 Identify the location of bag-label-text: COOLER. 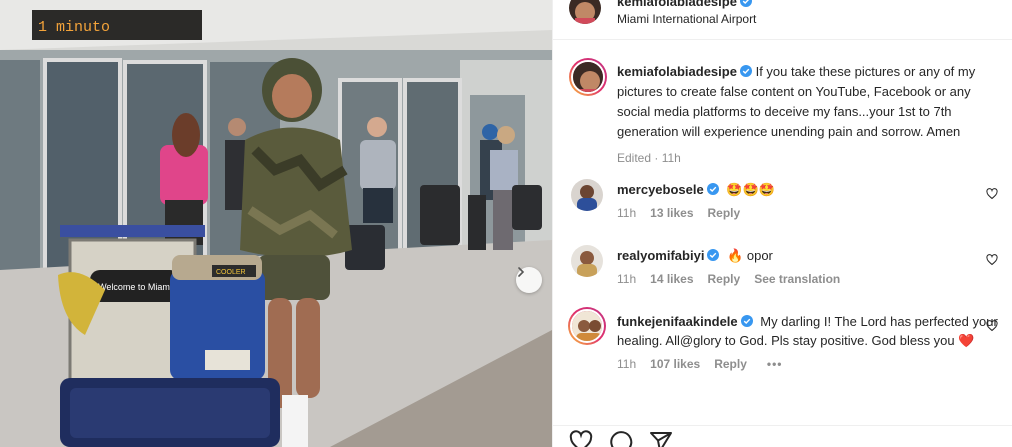
(231, 272).